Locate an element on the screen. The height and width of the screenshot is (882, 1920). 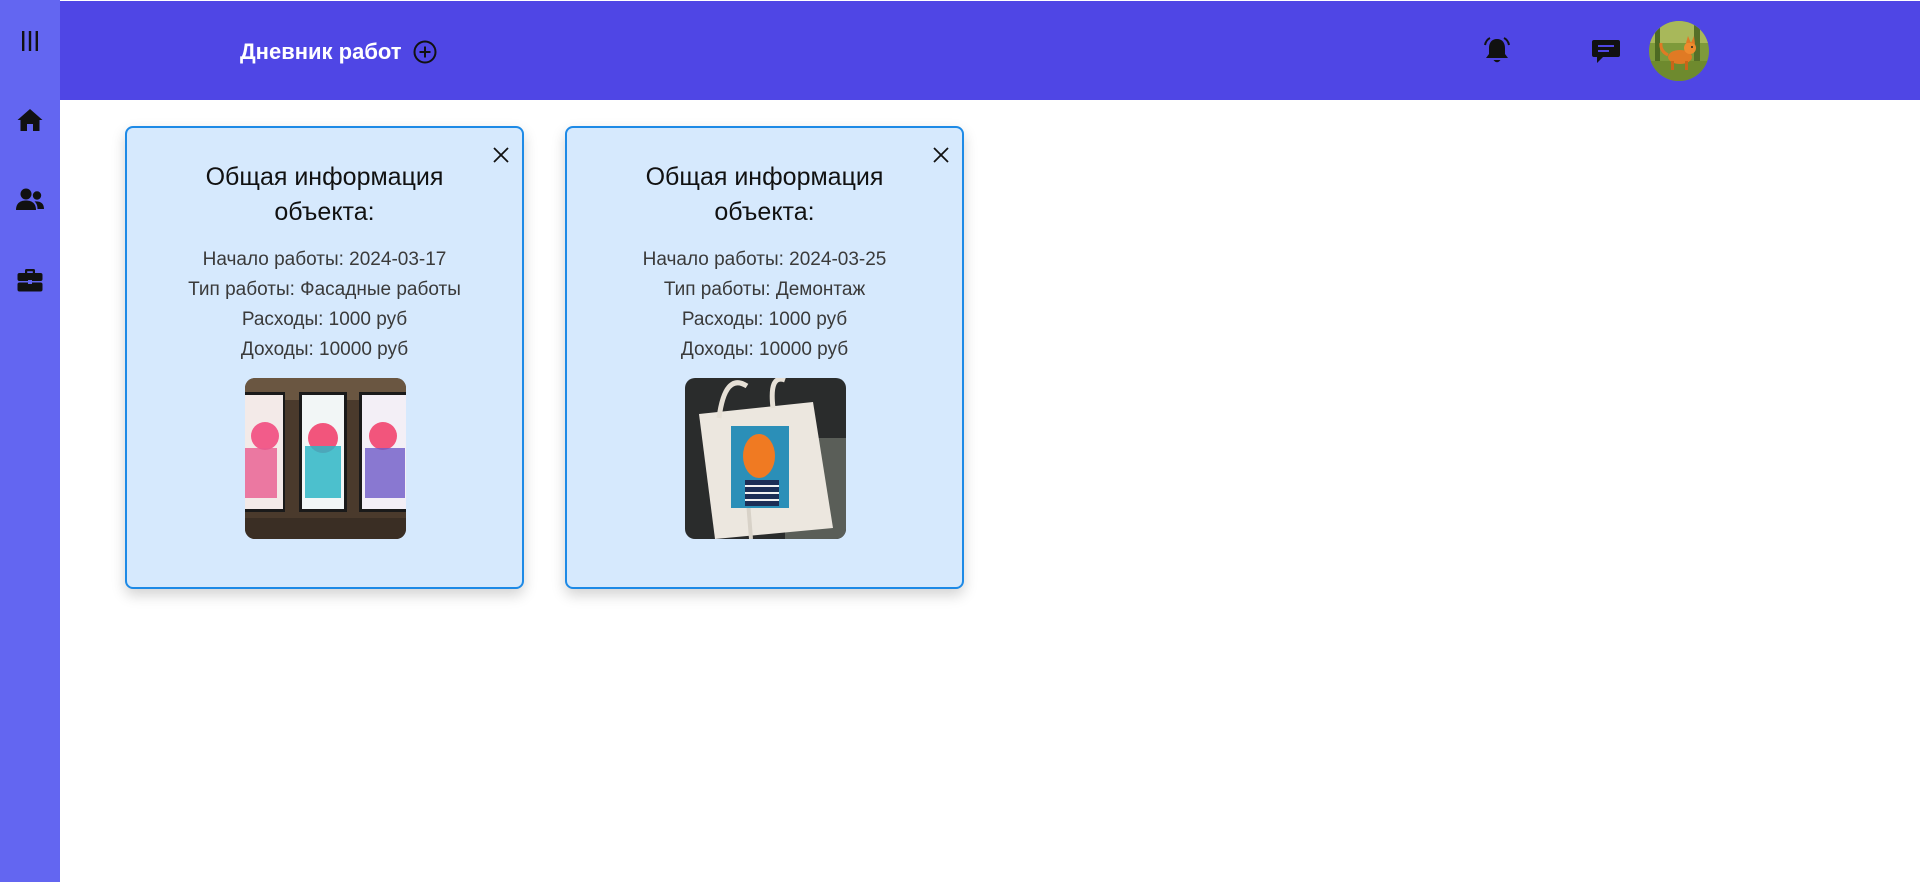
bell-icon is located at coordinates (1497, 50).